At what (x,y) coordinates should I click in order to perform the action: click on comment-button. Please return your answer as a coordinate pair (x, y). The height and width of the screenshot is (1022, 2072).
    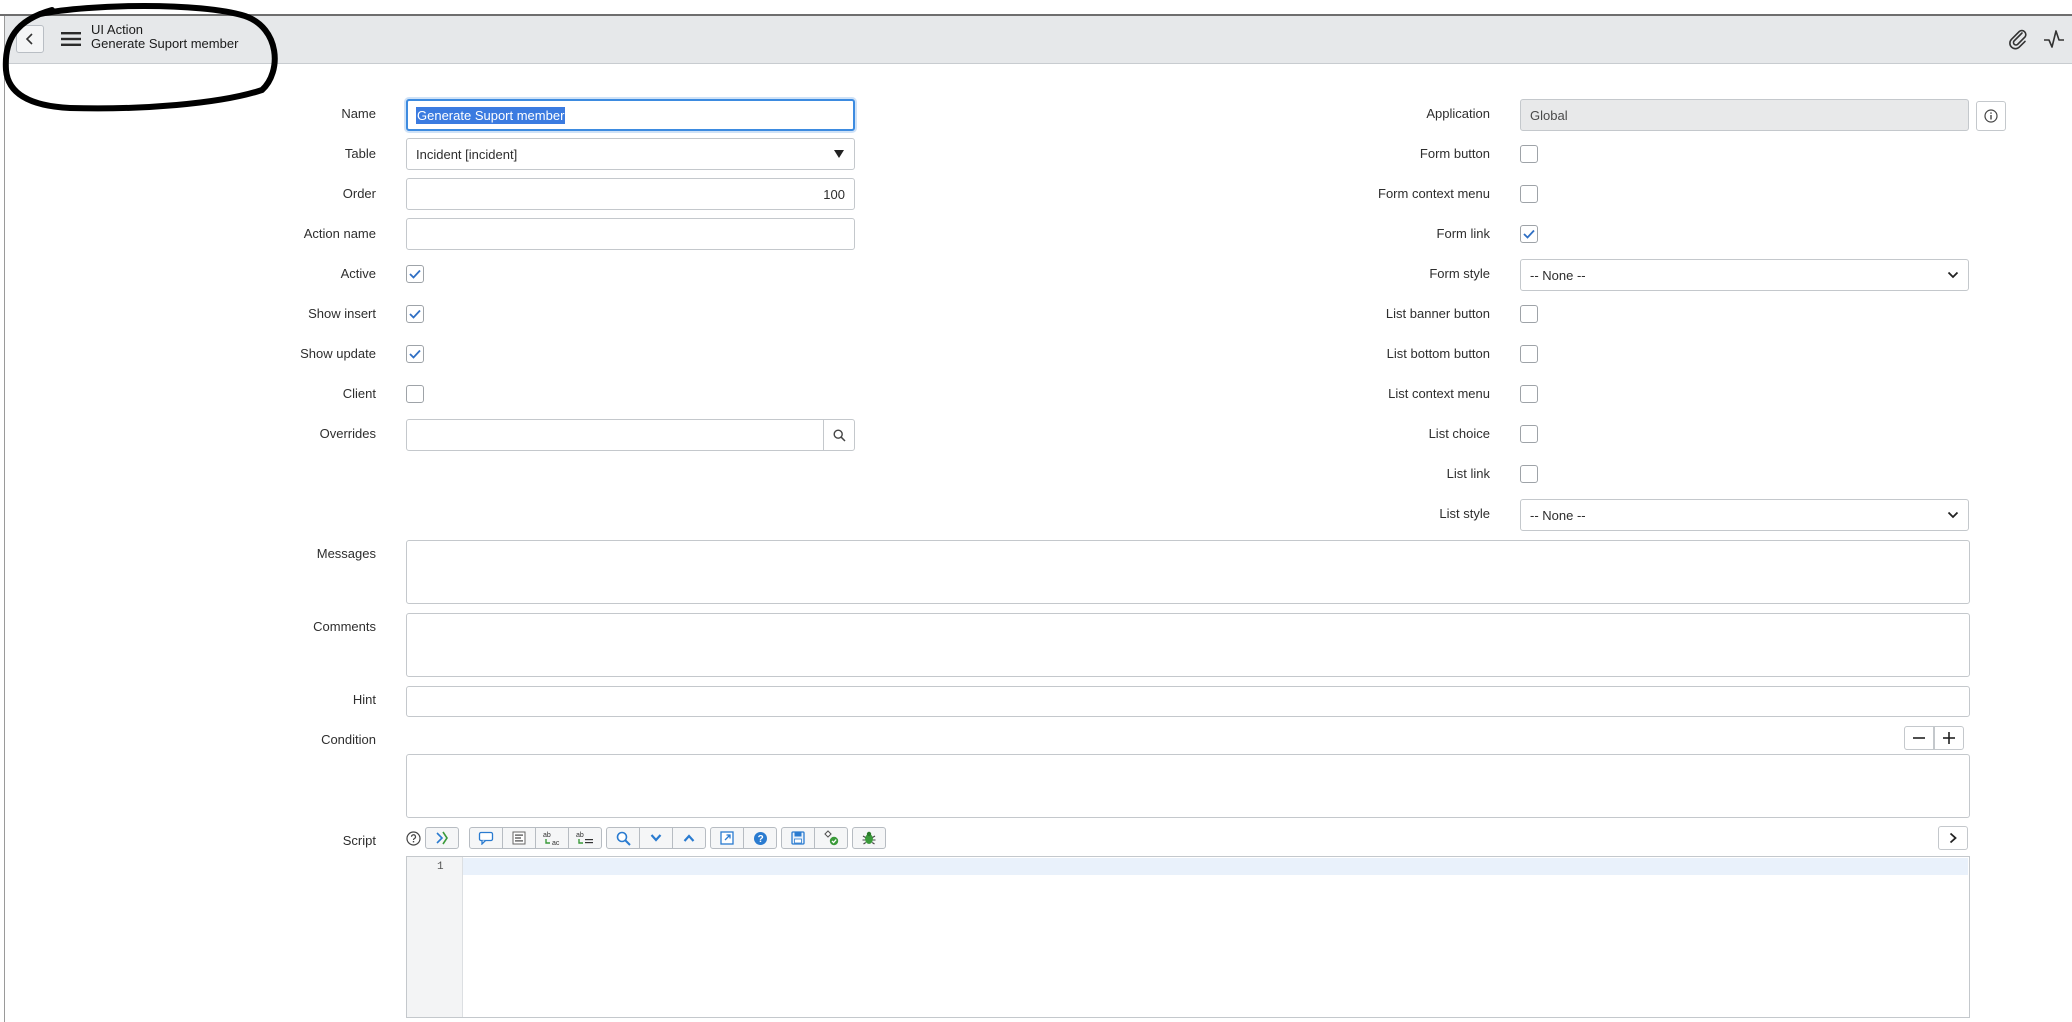
    Looking at the image, I should click on (486, 838).